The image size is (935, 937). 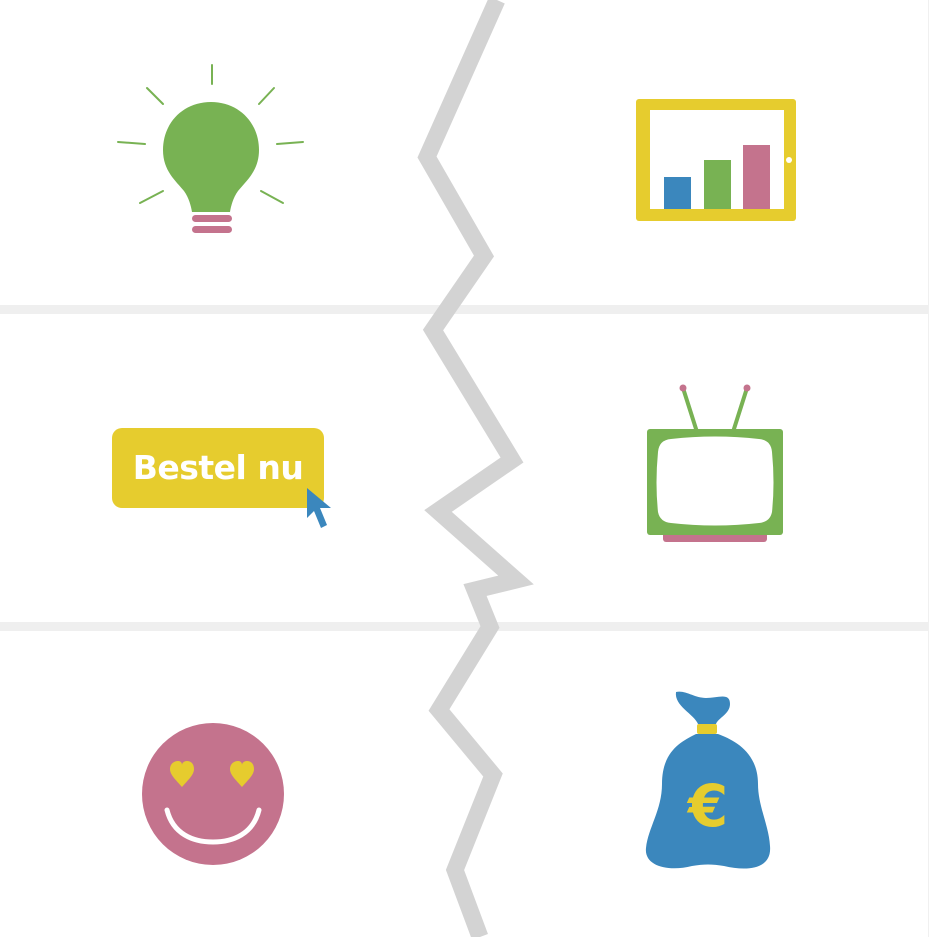 I want to click on euro-money-bag-icon: €, so click(x=708, y=780).